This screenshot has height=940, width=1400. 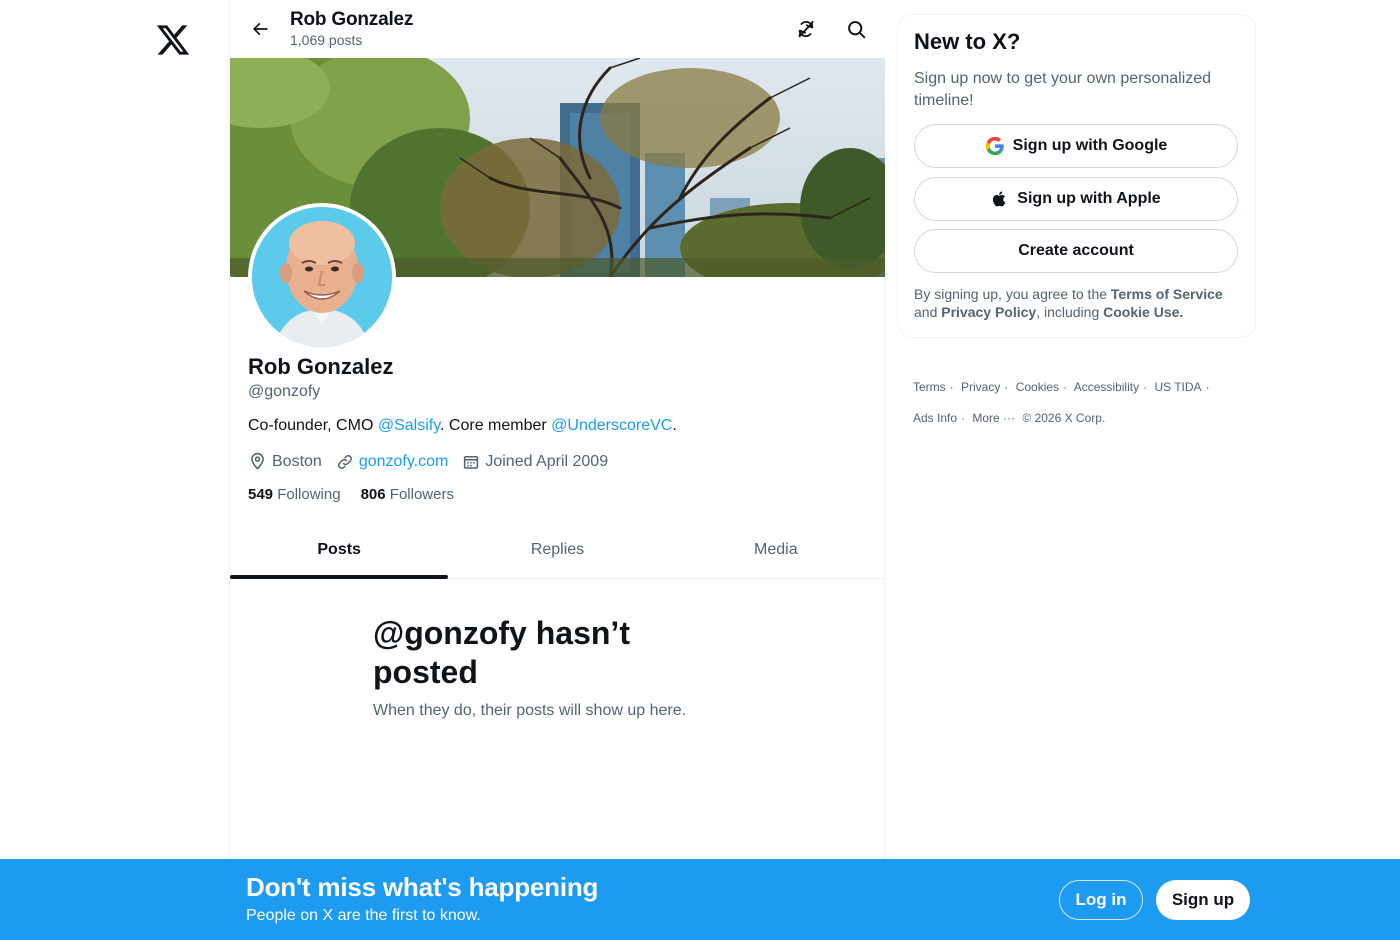 I want to click on search-icon, so click(x=856, y=29).